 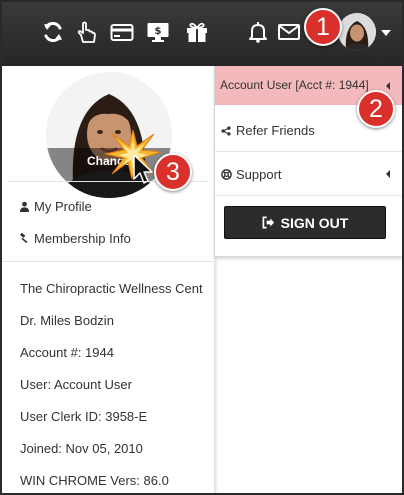 What do you see at coordinates (53, 32) in the screenshot?
I see `refresh-icon` at bounding box center [53, 32].